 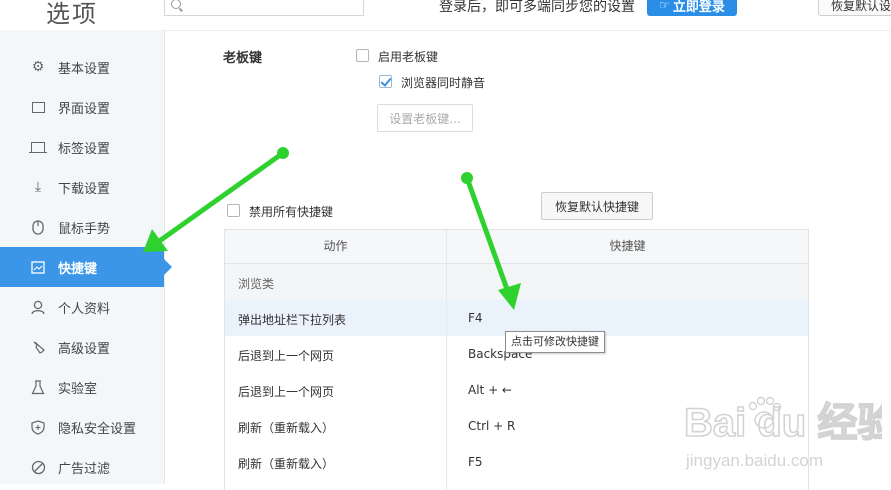 I want to click on sidebar-item-label: 快捷键, so click(x=78, y=269).